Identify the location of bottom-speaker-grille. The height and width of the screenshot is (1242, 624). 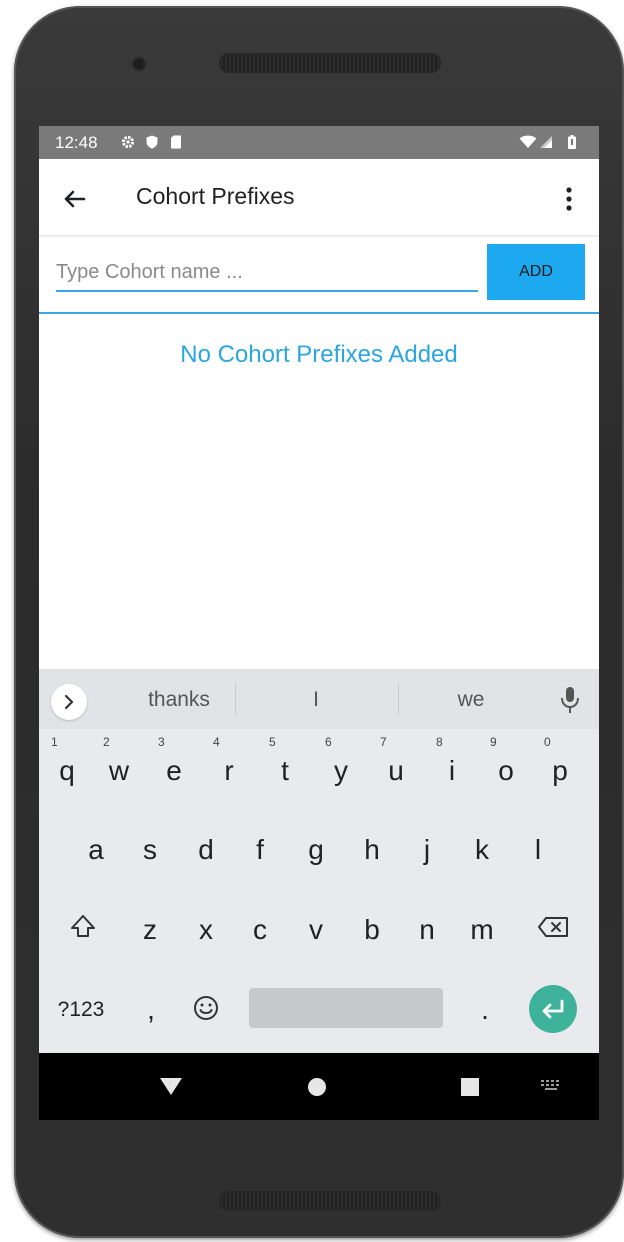
(330, 1201).